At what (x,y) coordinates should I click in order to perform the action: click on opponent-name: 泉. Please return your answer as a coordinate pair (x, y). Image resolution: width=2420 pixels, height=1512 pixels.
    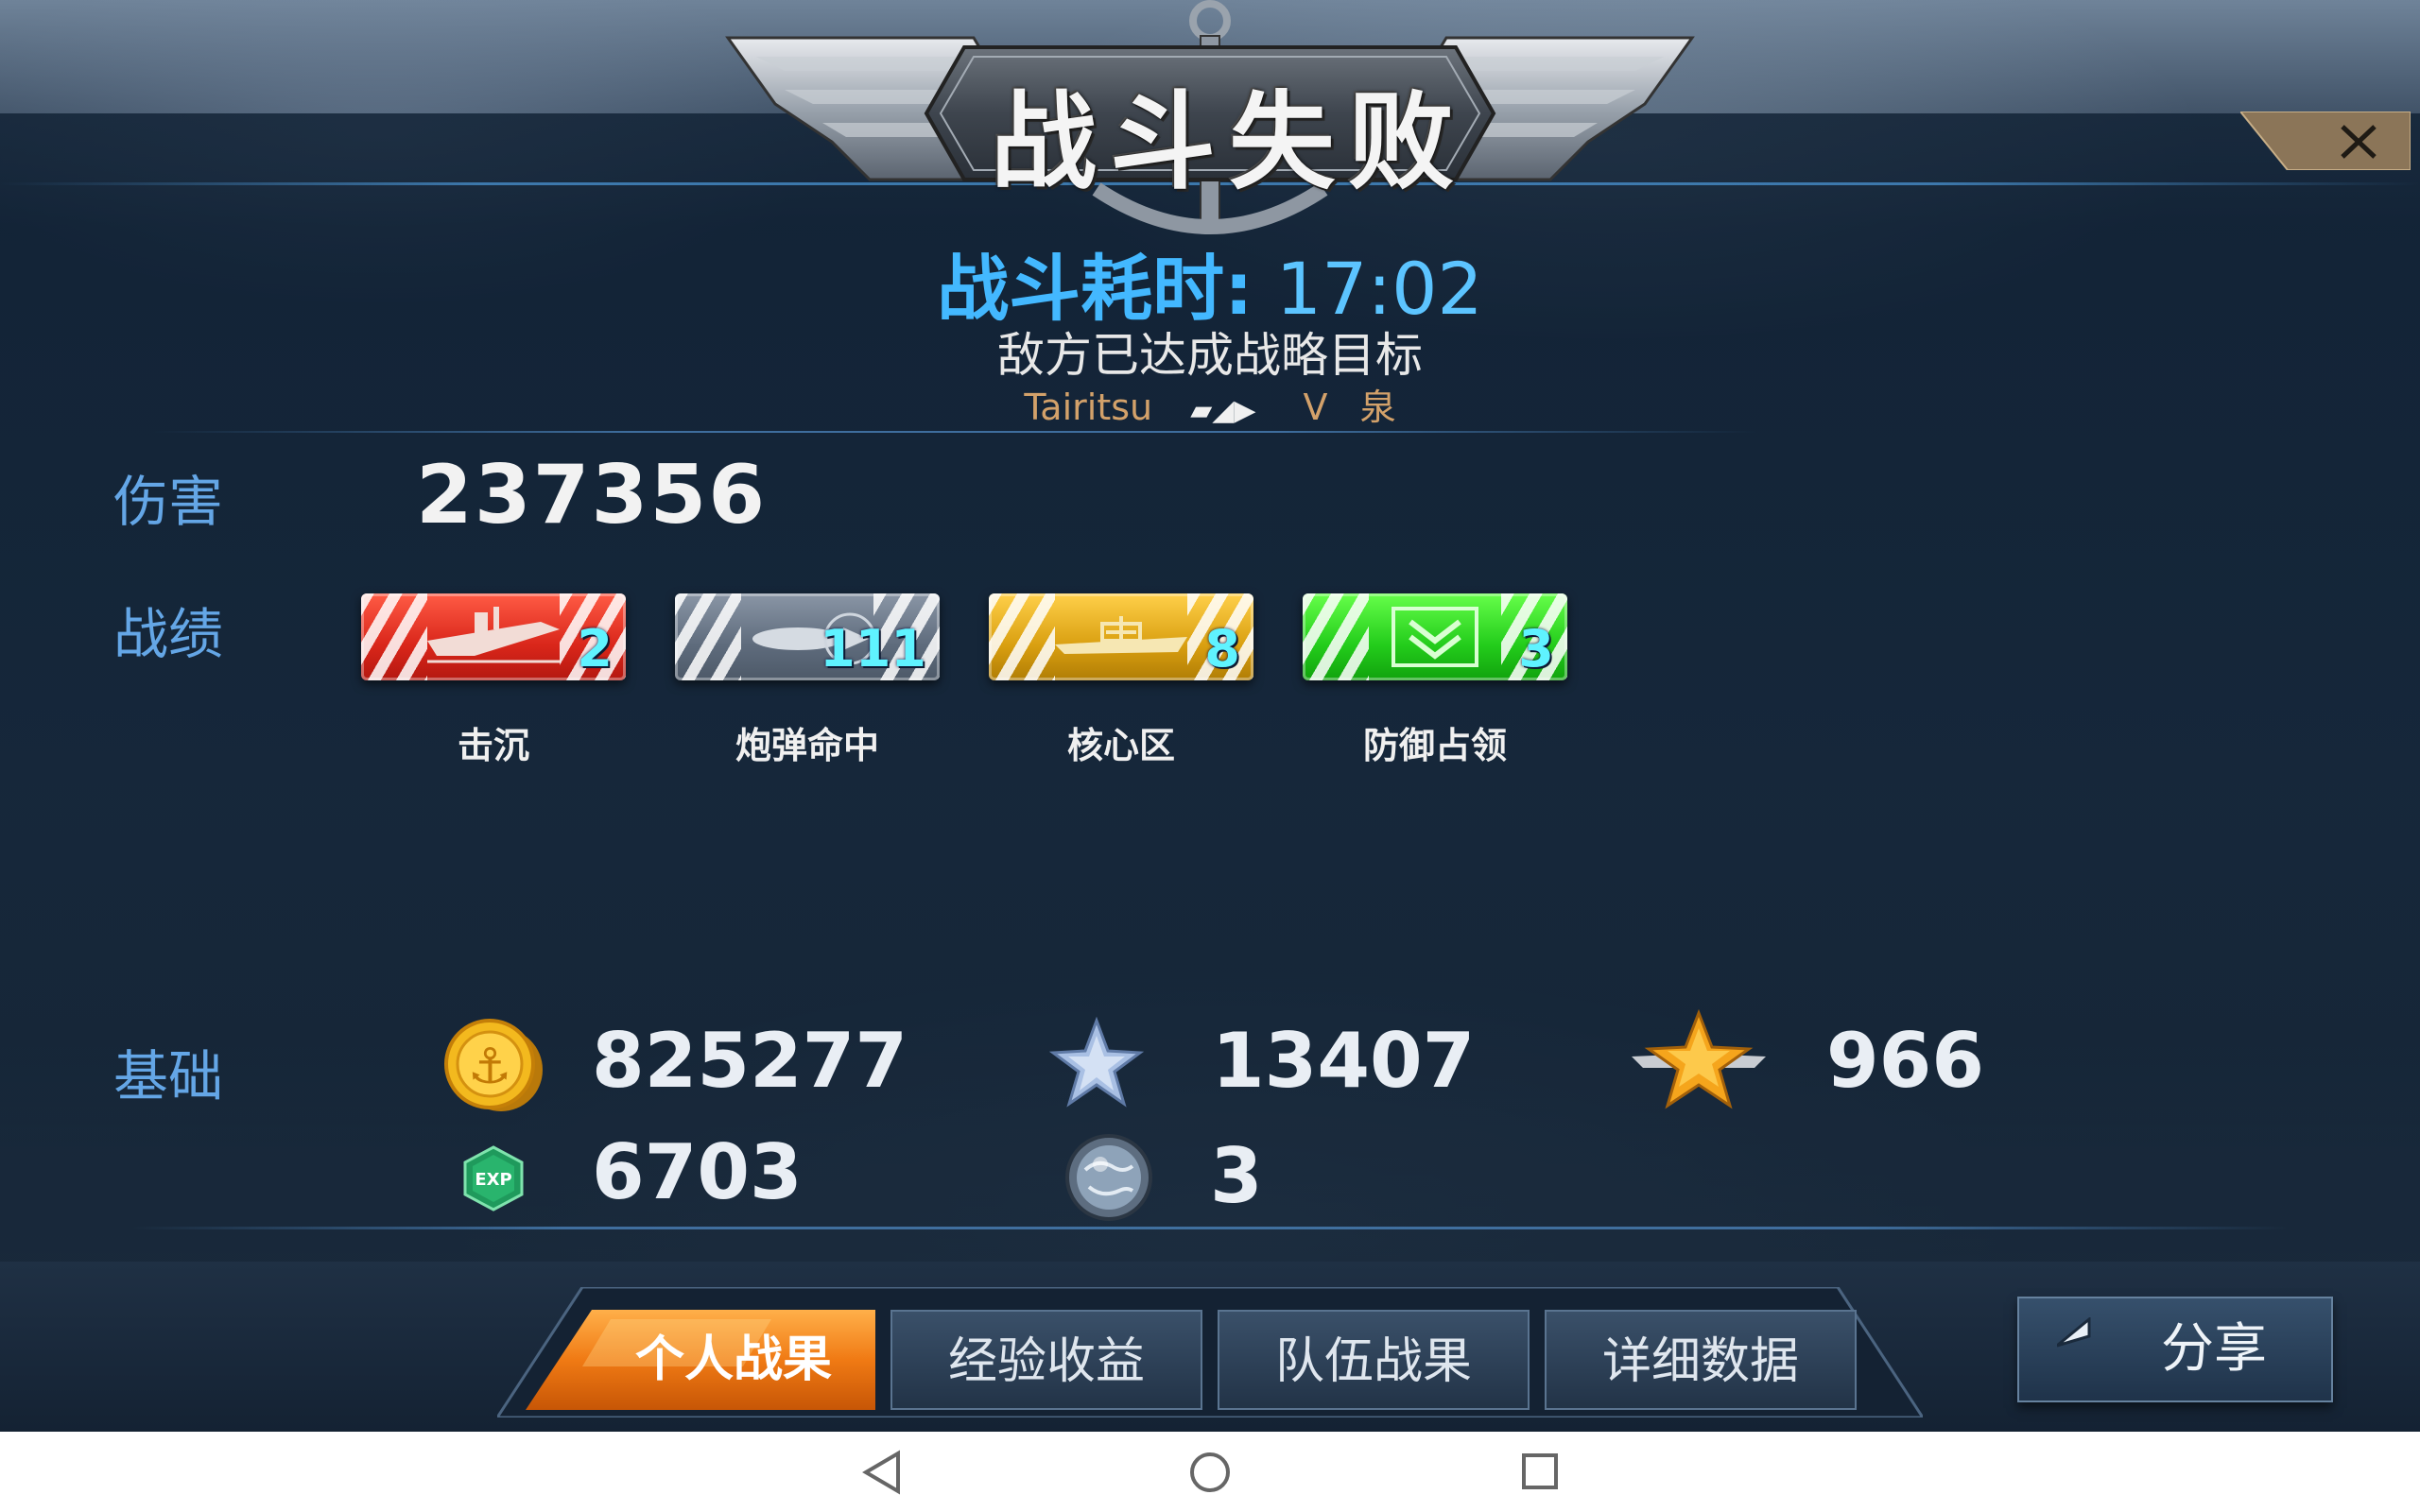
    Looking at the image, I should click on (1377, 407).